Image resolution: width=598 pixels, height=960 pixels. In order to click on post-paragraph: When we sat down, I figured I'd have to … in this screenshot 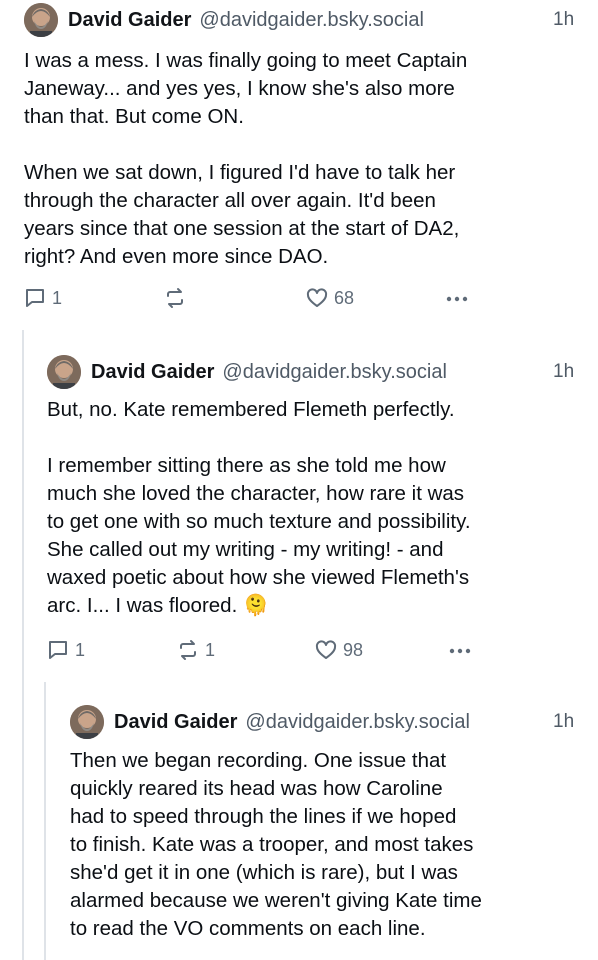, I will do `click(242, 214)`.